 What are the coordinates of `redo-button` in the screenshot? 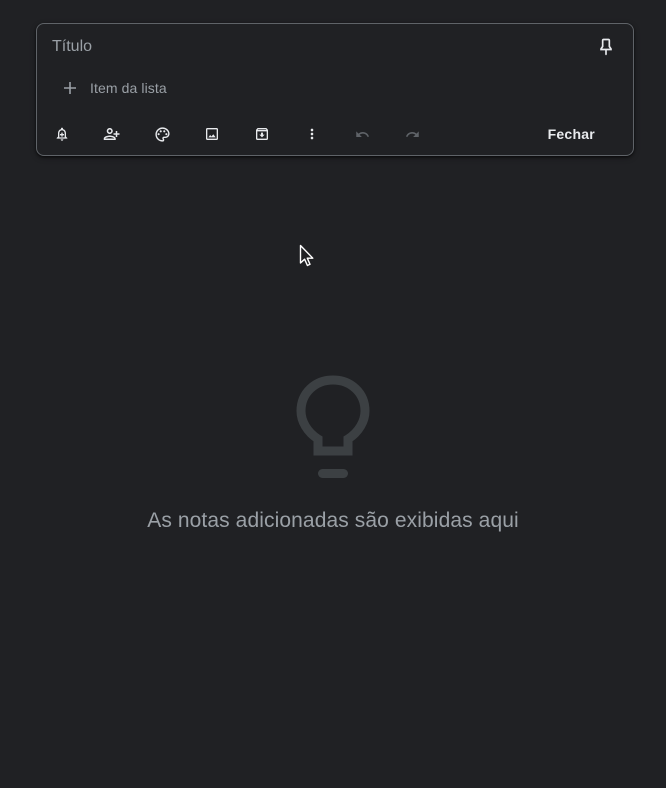 It's located at (412, 134).